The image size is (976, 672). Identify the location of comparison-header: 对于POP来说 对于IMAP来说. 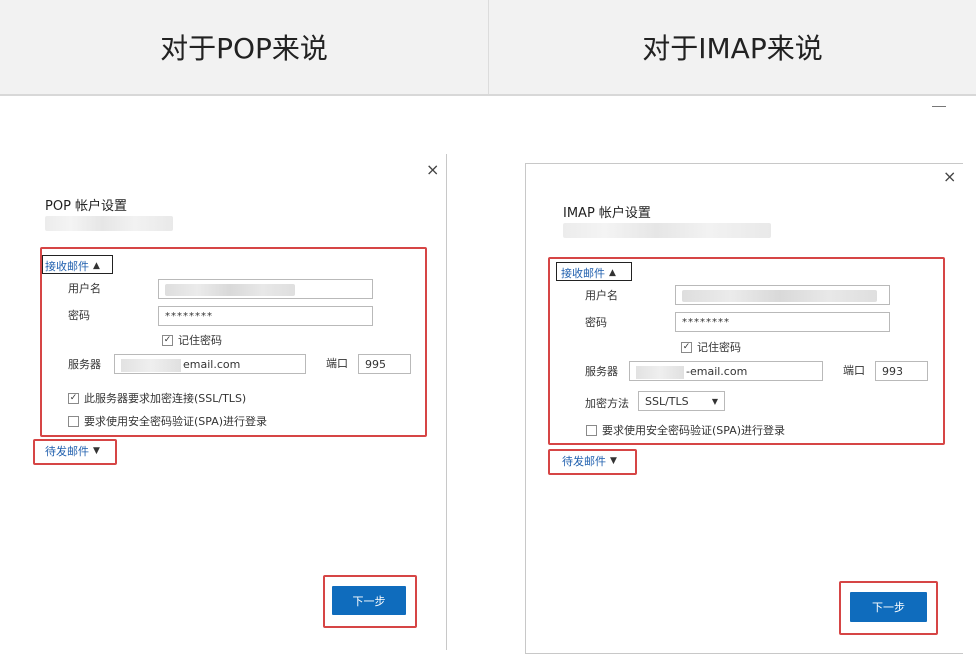
(488, 48).